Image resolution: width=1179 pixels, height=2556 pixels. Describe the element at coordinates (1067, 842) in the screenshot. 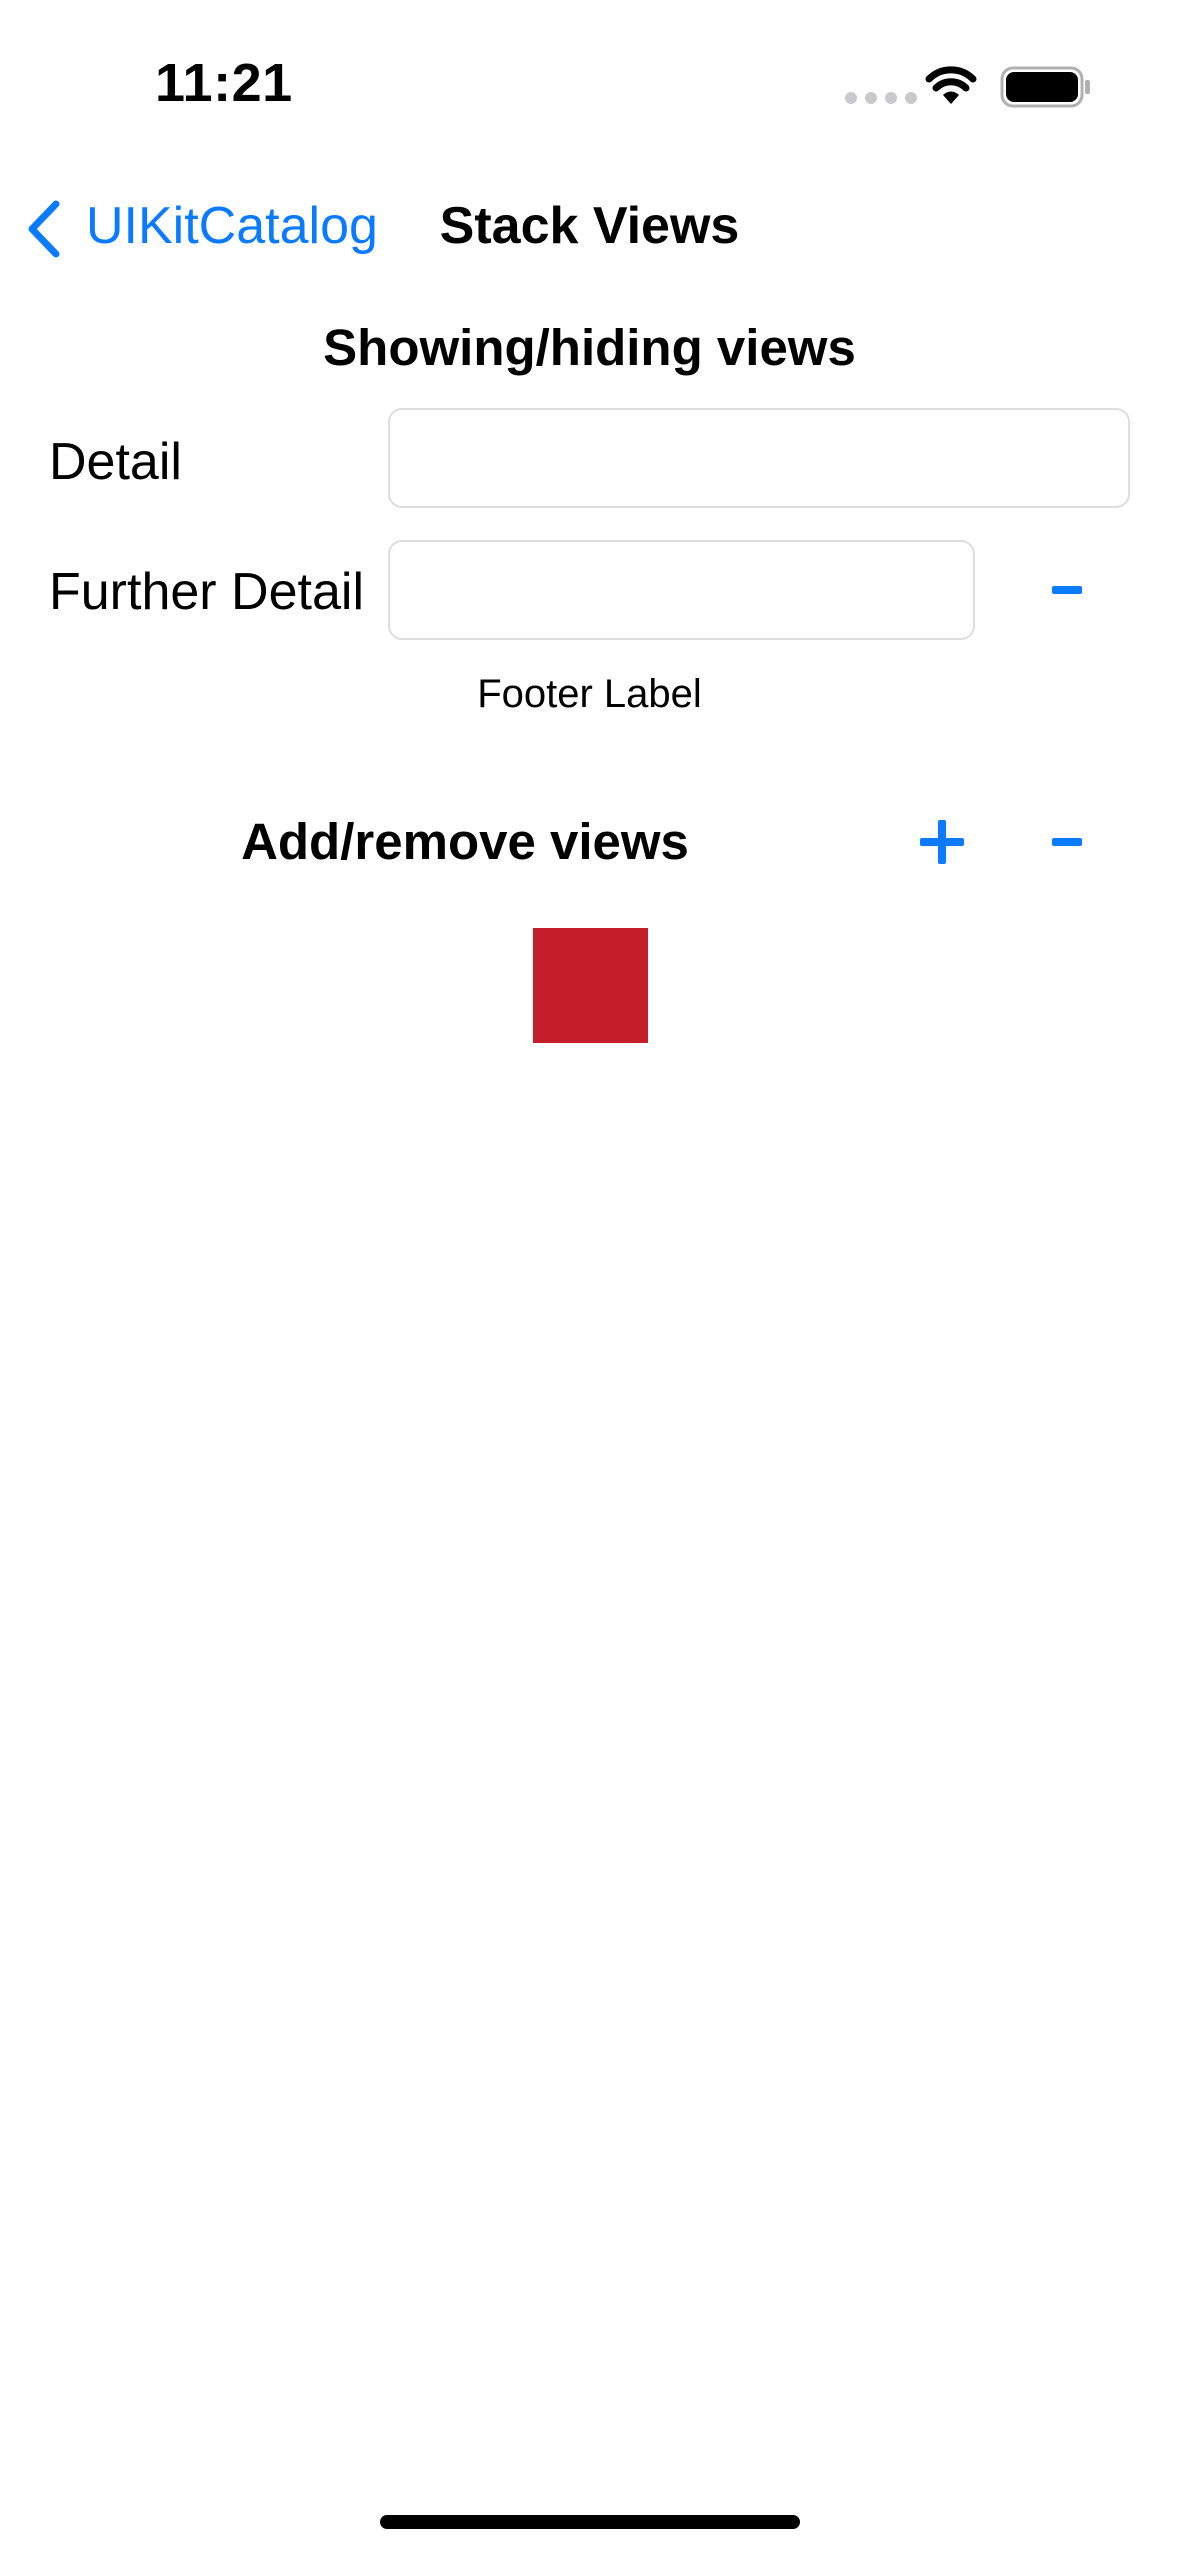

I see `remove-view-button` at that location.